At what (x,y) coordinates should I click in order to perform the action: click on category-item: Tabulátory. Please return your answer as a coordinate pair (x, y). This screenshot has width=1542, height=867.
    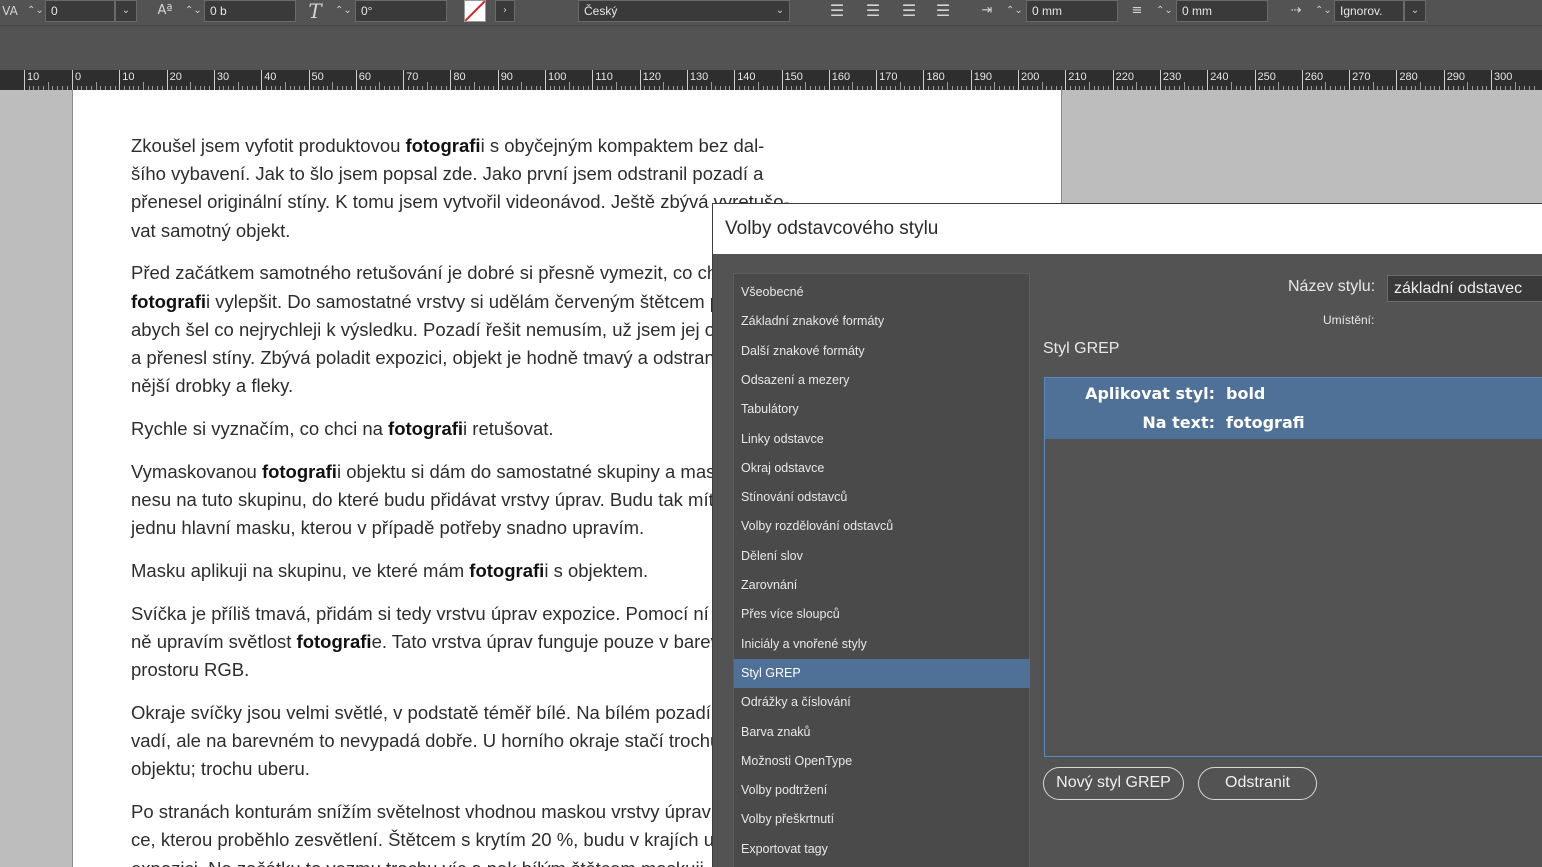
    Looking at the image, I should click on (882, 409).